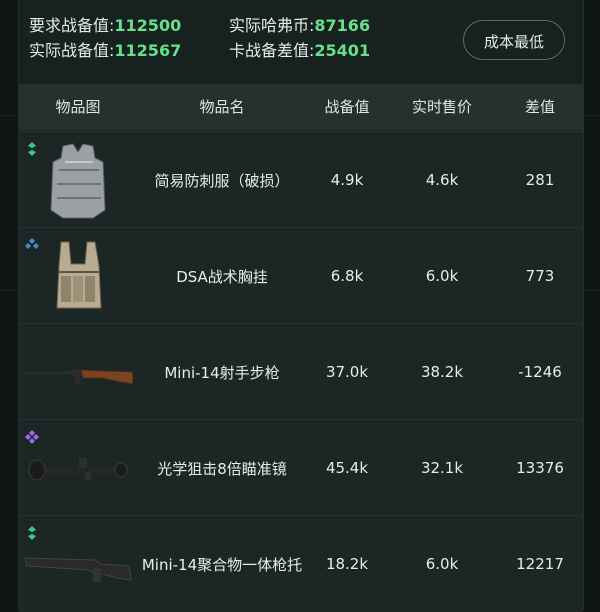 The image size is (600, 612). Describe the element at coordinates (347, 468) in the screenshot. I see `item-readiness: 45.4k` at that location.